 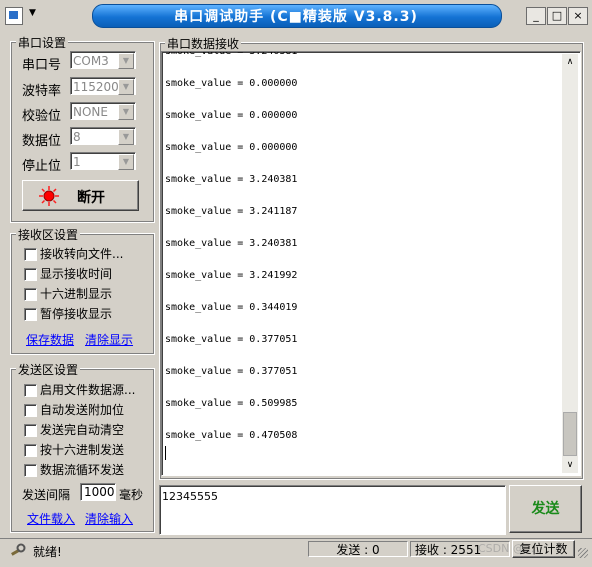 What do you see at coordinates (46, 495) in the screenshot?
I see `send-interval-label: 发送间隔` at bounding box center [46, 495].